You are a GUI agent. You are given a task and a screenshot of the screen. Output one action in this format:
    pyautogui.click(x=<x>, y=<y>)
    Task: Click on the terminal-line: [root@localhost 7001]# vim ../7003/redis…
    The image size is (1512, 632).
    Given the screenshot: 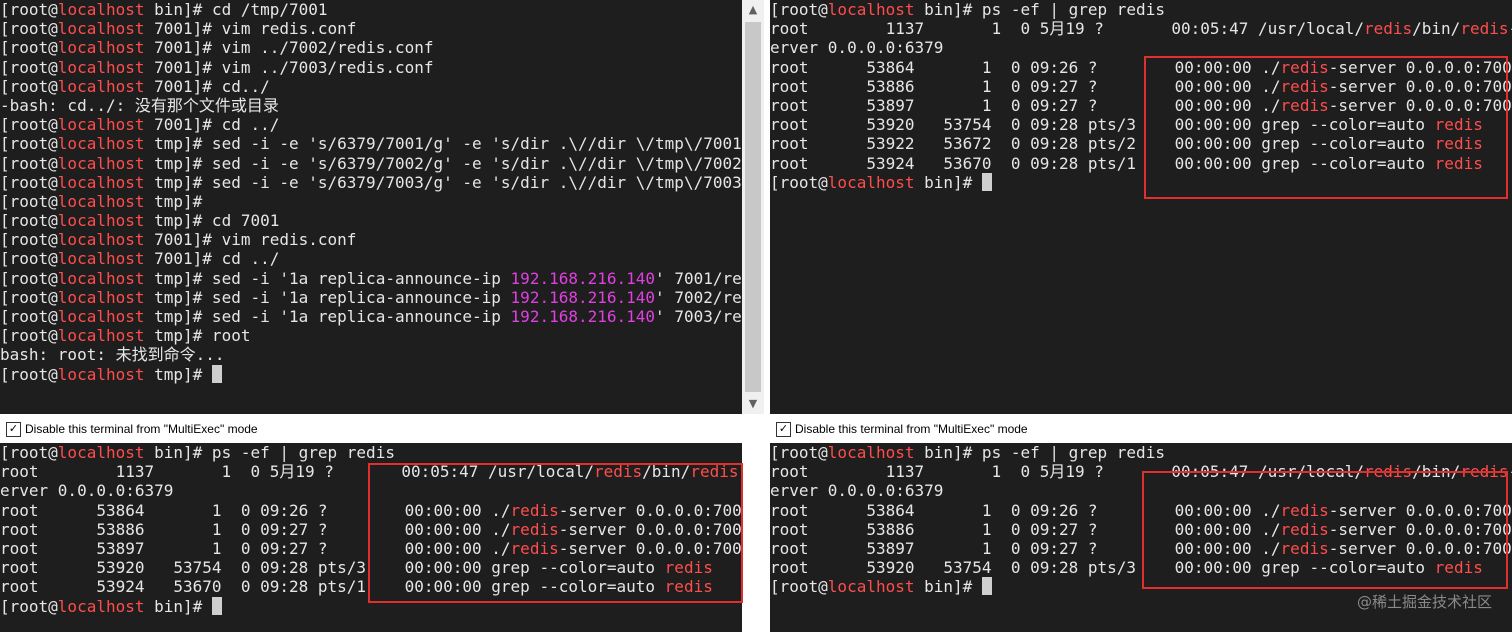 What is the action you would take?
    pyautogui.click(x=371, y=67)
    